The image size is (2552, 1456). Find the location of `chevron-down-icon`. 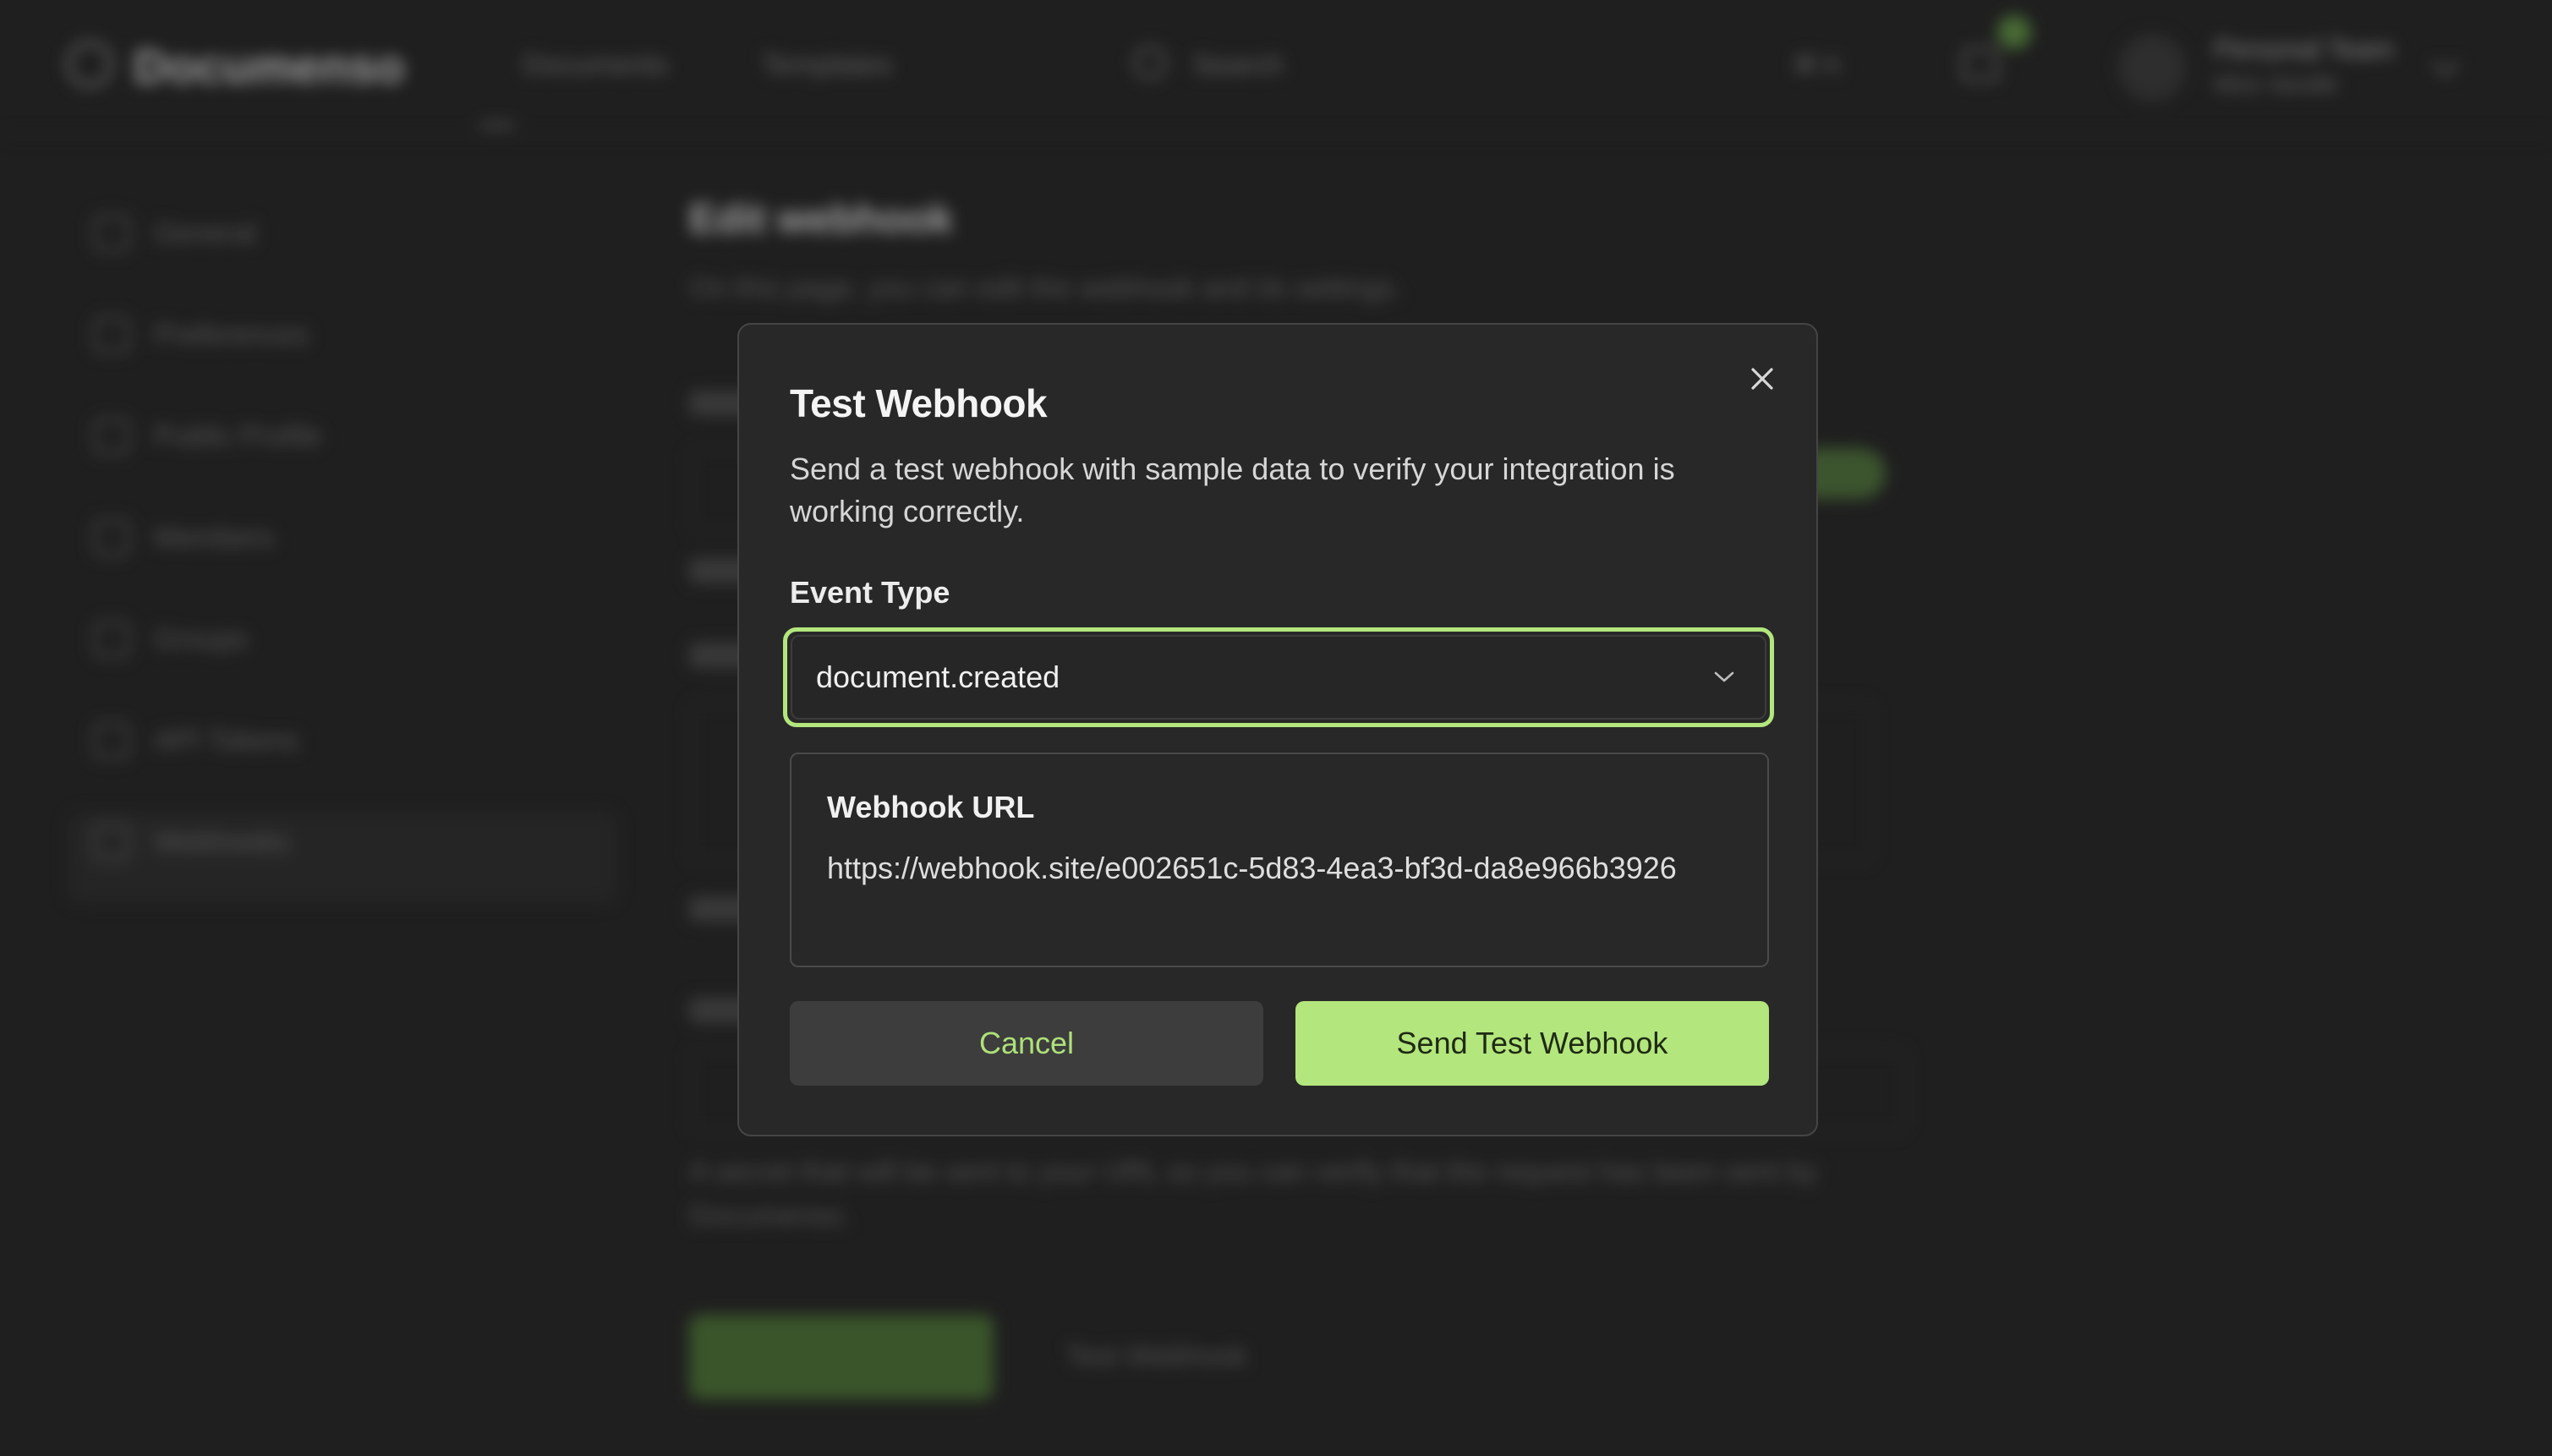

chevron-down-icon is located at coordinates (1724, 677).